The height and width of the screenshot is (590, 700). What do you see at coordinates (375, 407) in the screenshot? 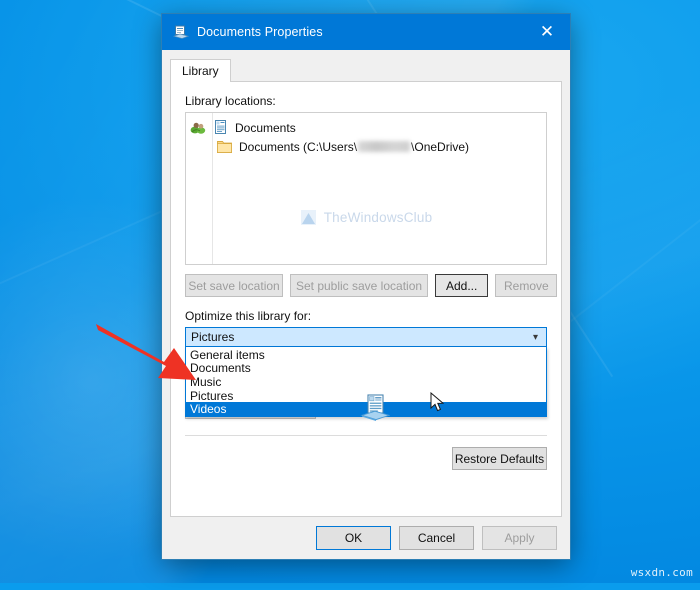
I see `documents-library-icon` at bounding box center [375, 407].